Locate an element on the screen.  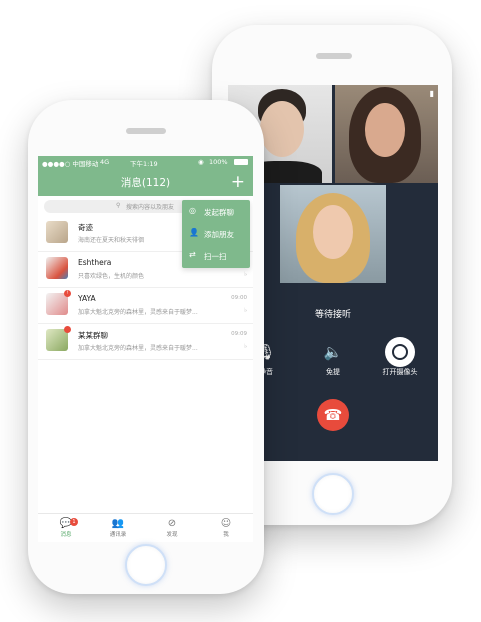
tab-label: 通讯录 is located at coordinates (118, 535).